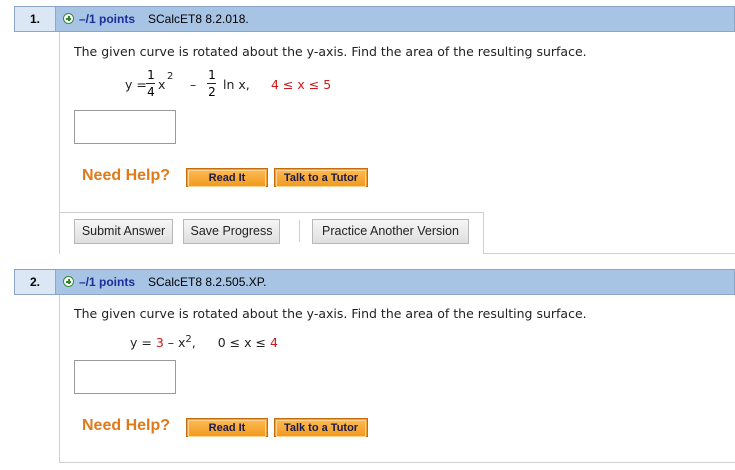 The image size is (735, 470). What do you see at coordinates (301, 84) in the screenshot?
I see `eq-range: 4 ≤ x ≤ 5` at bounding box center [301, 84].